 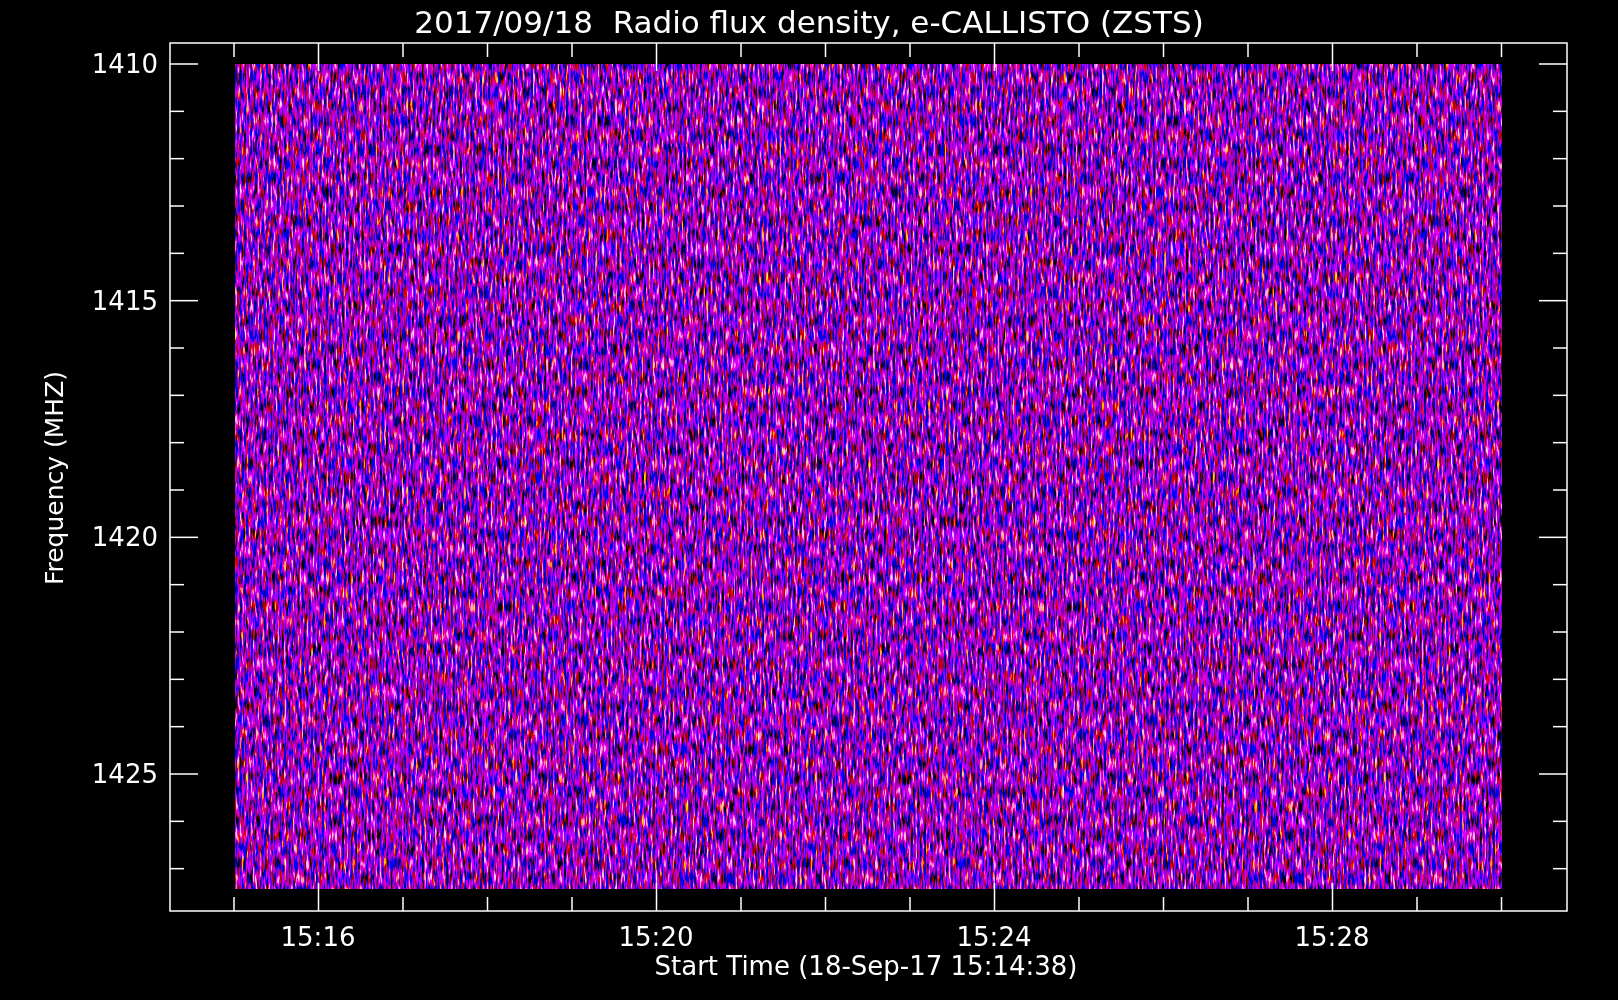 I want to click on x-axis-label: Start Time (18-Sep-17 15:14:38), so click(x=866, y=966).